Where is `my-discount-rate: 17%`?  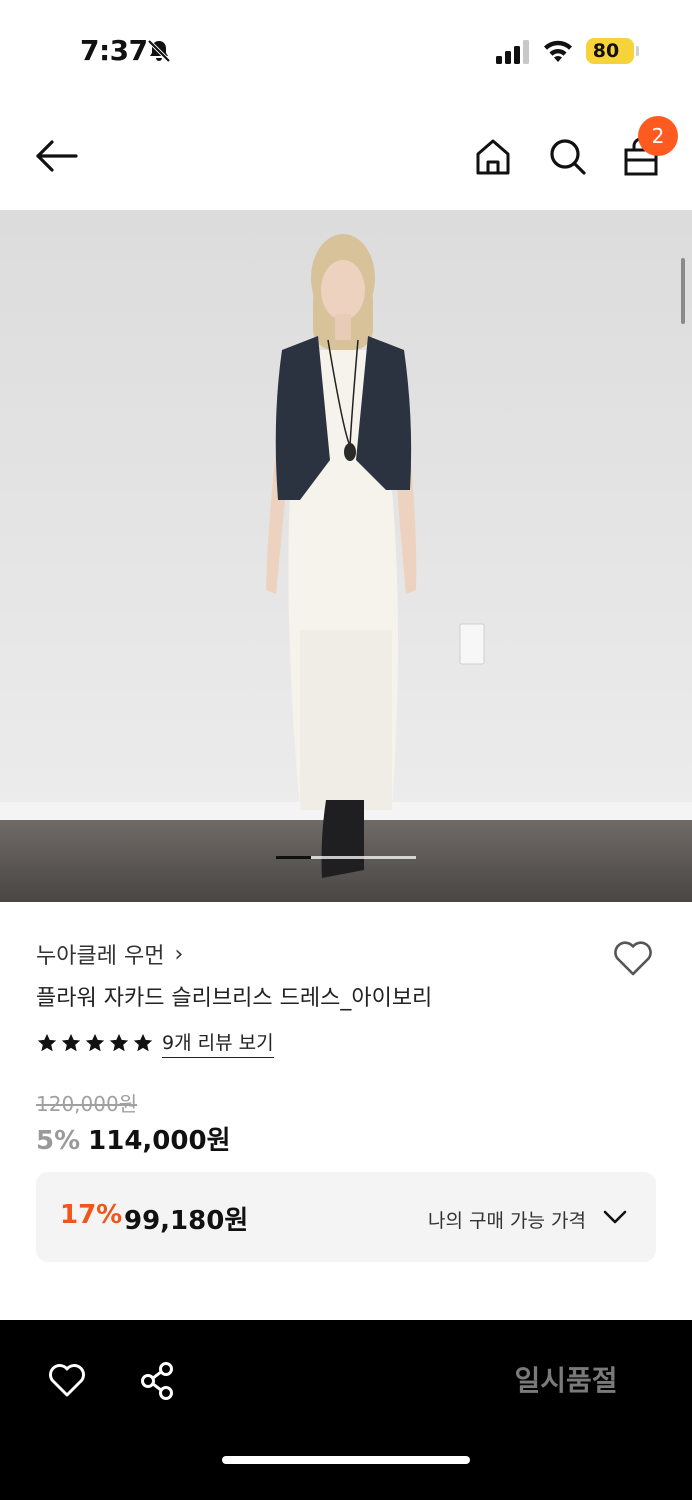
my-discount-rate: 17% is located at coordinates (91, 1215).